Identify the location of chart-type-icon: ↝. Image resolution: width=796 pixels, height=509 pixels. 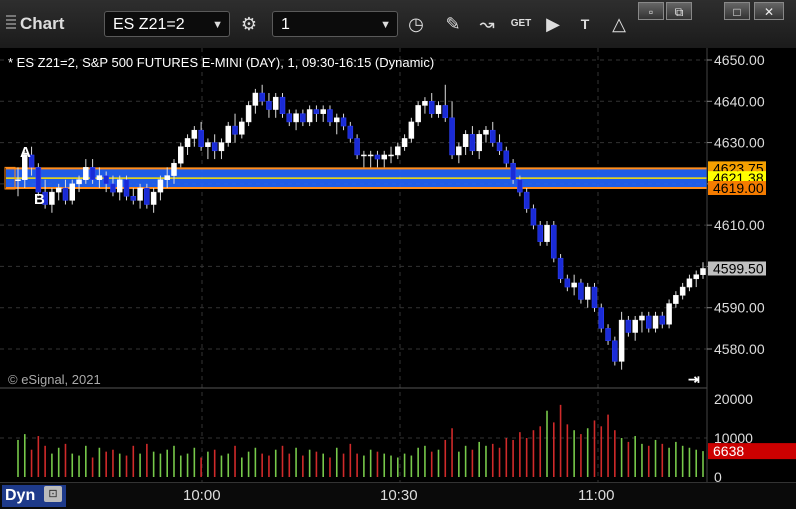
(487, 24).